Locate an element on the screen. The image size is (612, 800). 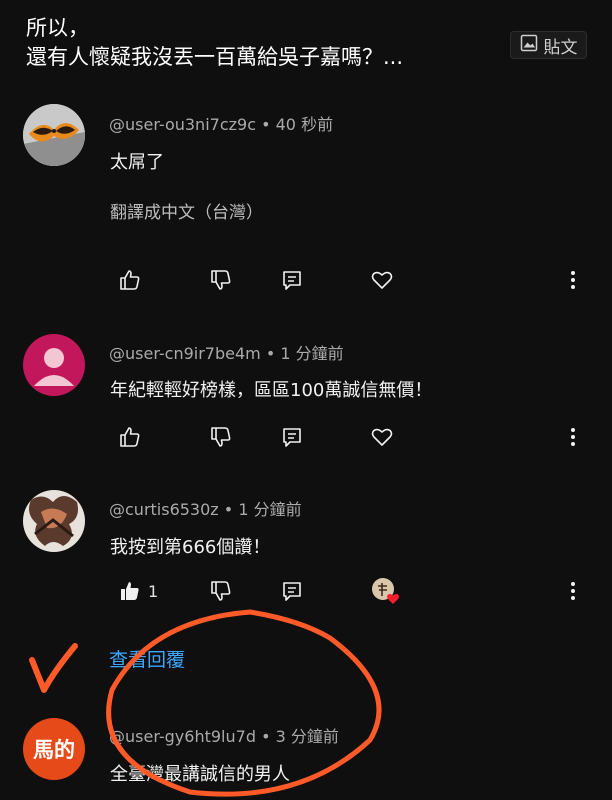
comment-meta: @curtis6530z • 1 分鐘前 is located at coordinates (205, 509).